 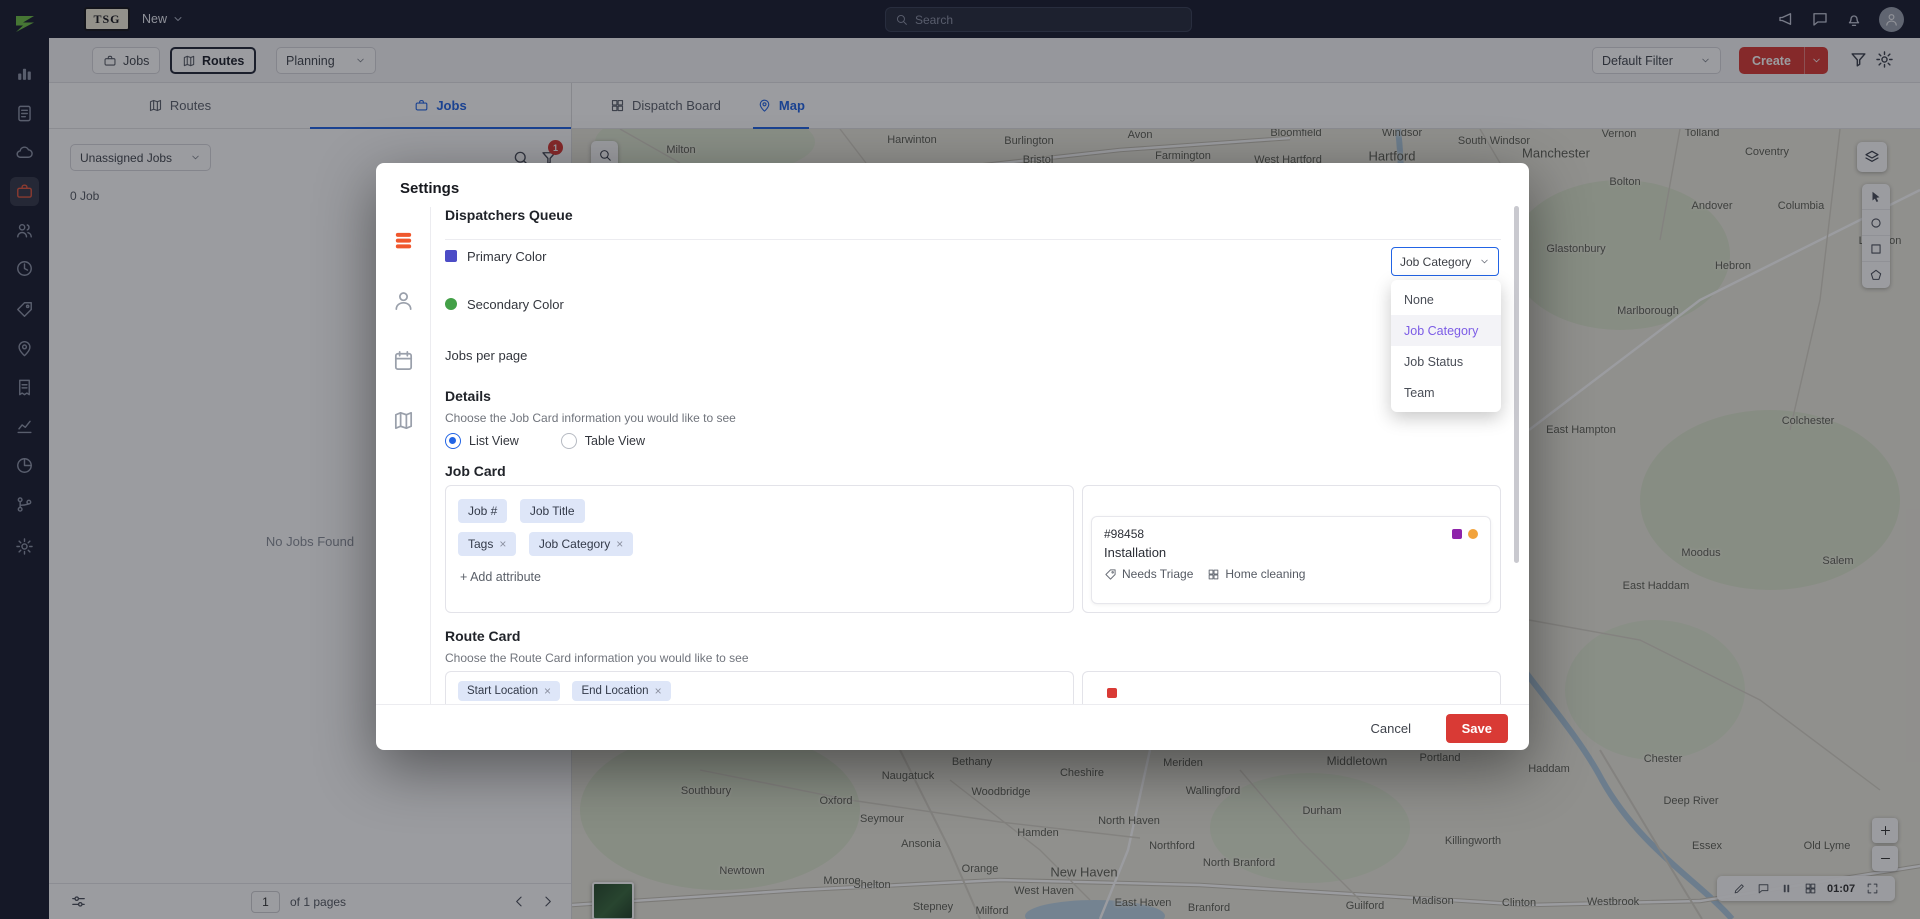 What do you see at coordinates (1446, 392) in the screenshot?
I see `menu-item-team: Team` at bounding box center [1446, 392].